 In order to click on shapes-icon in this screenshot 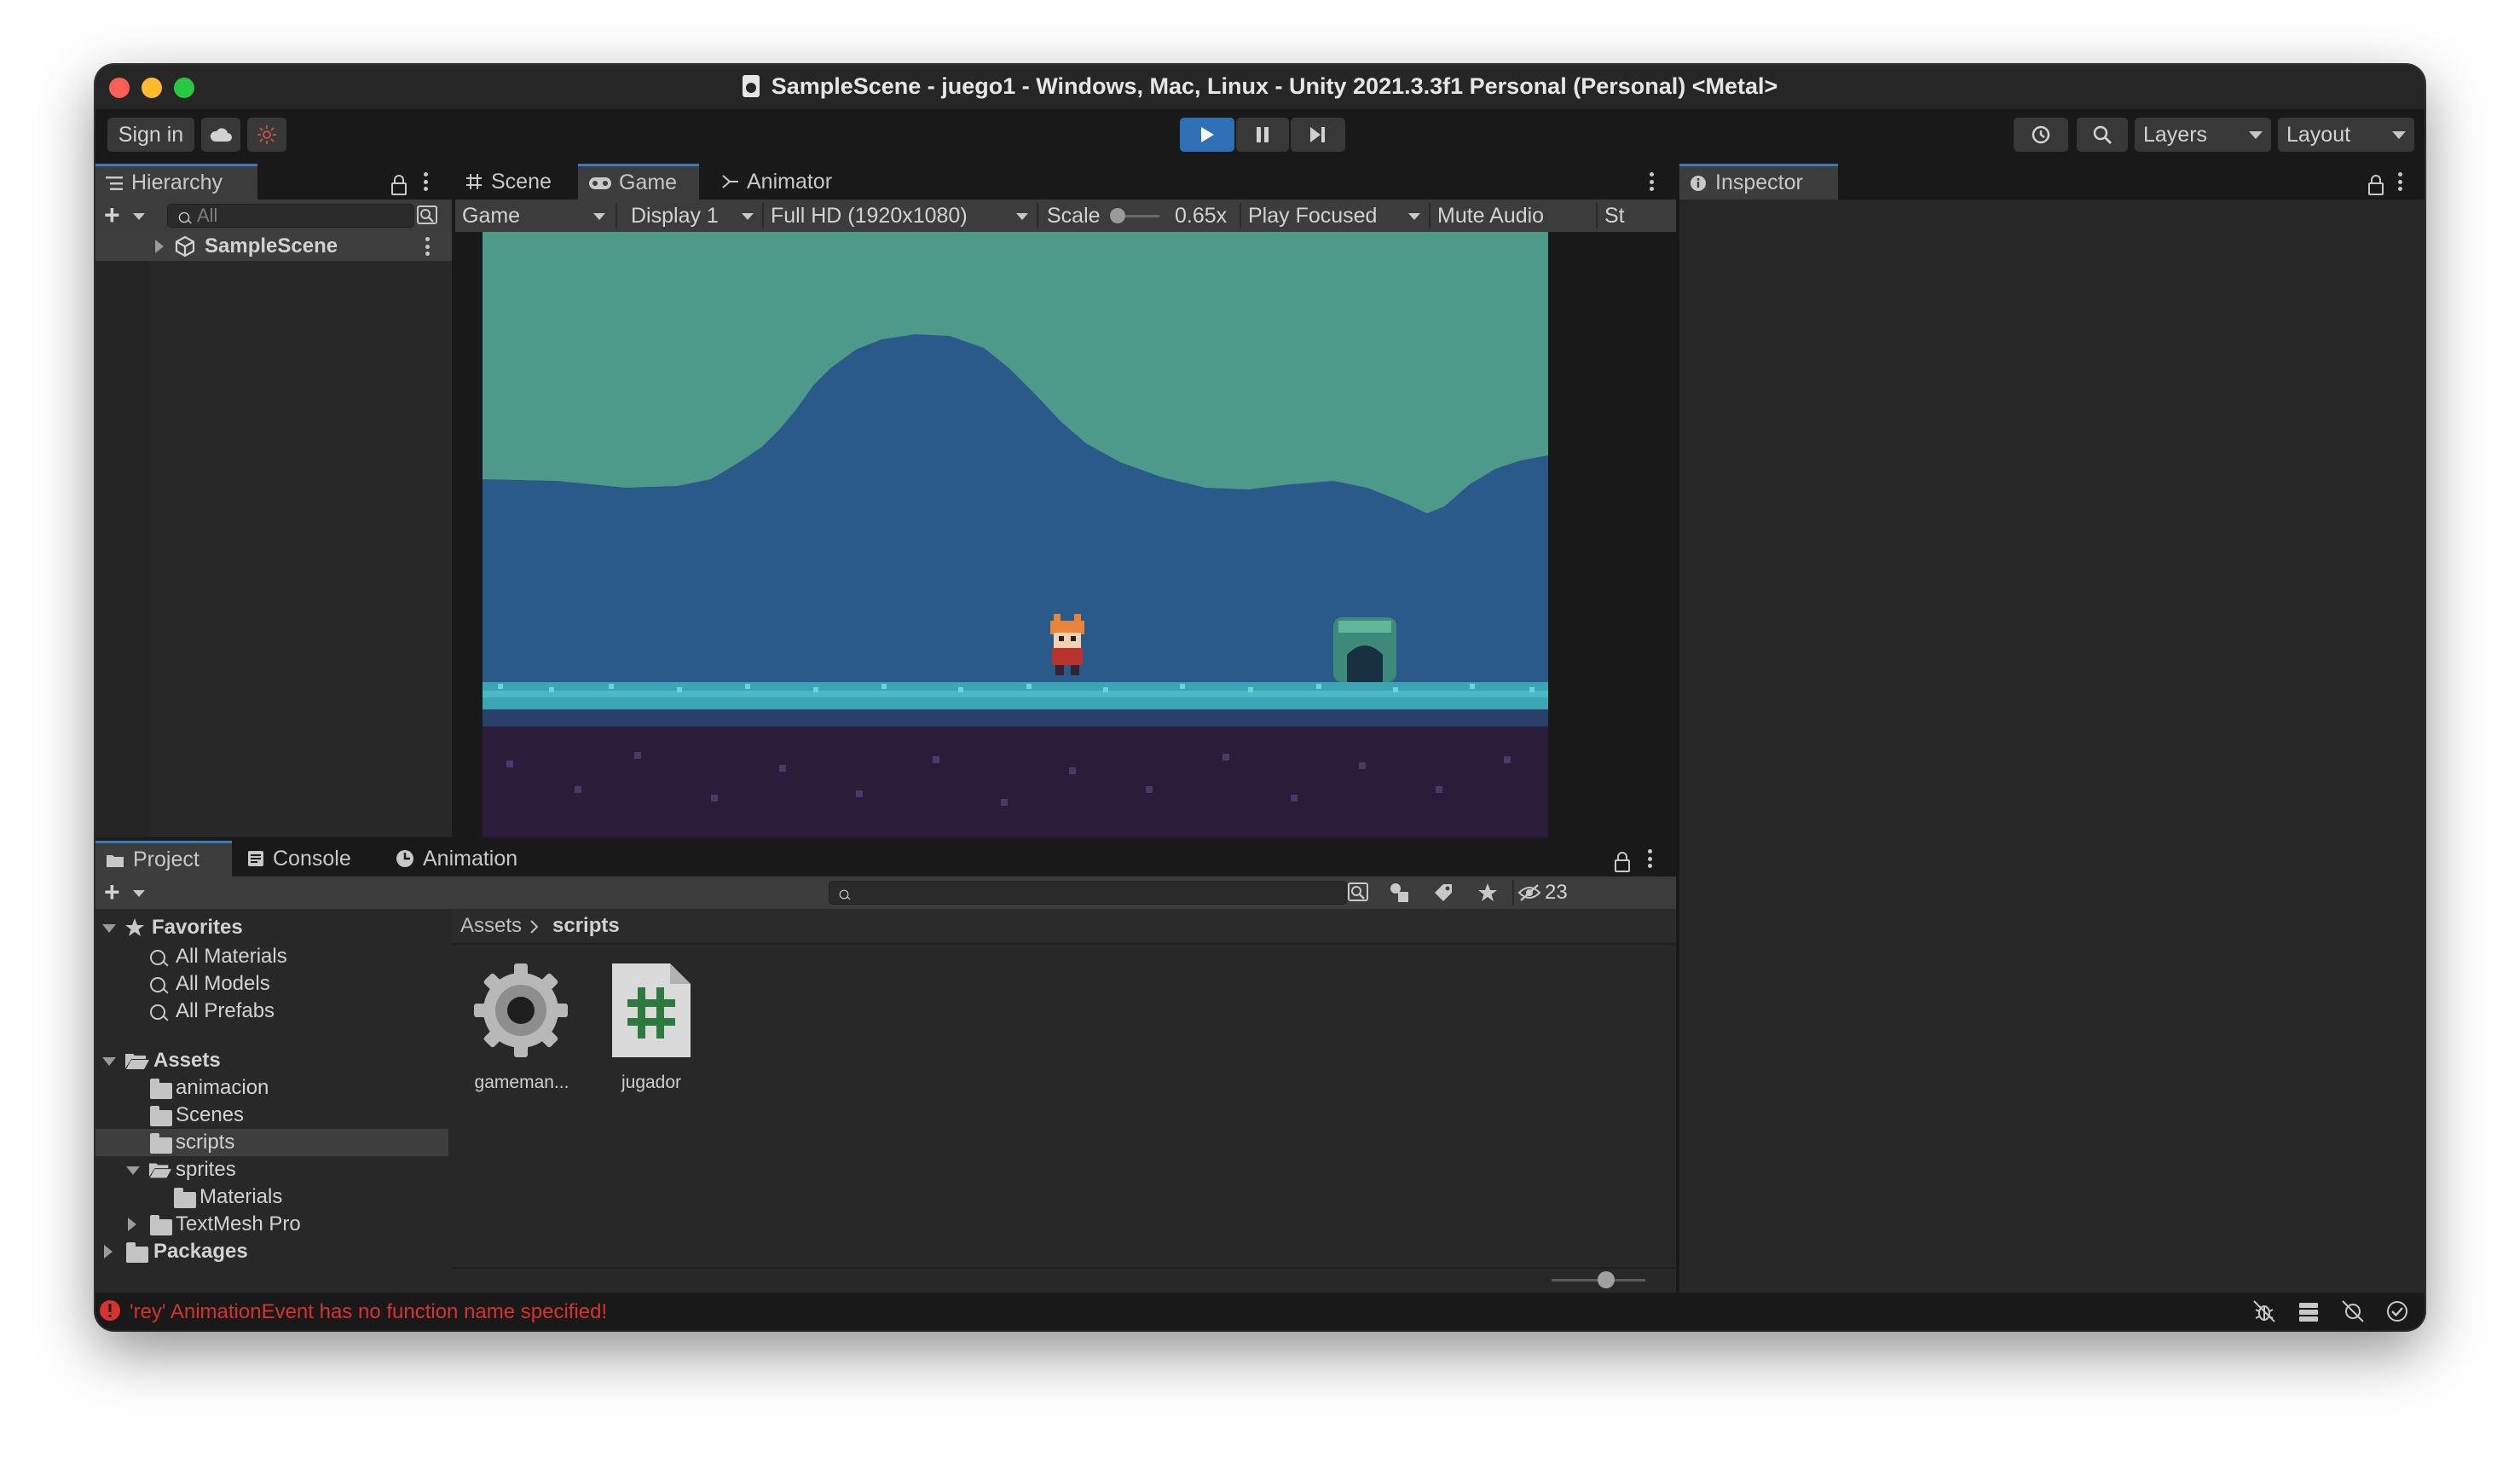, I will do `click(1399, 893)`.